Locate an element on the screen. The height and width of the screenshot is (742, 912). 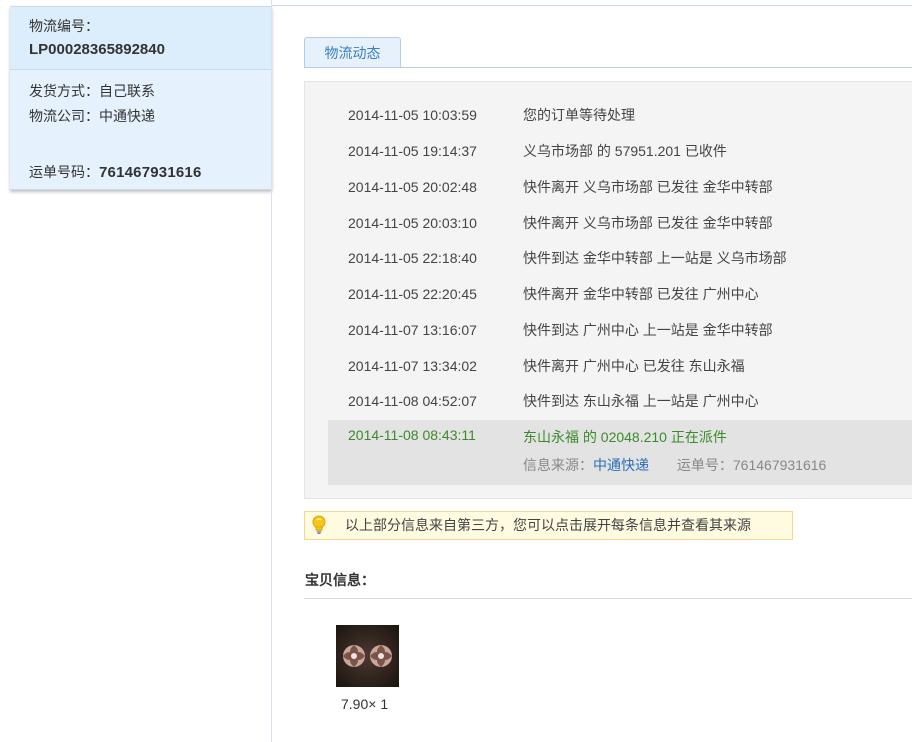
waybill-label: 运单号码： is located at coordinates (64, 172).